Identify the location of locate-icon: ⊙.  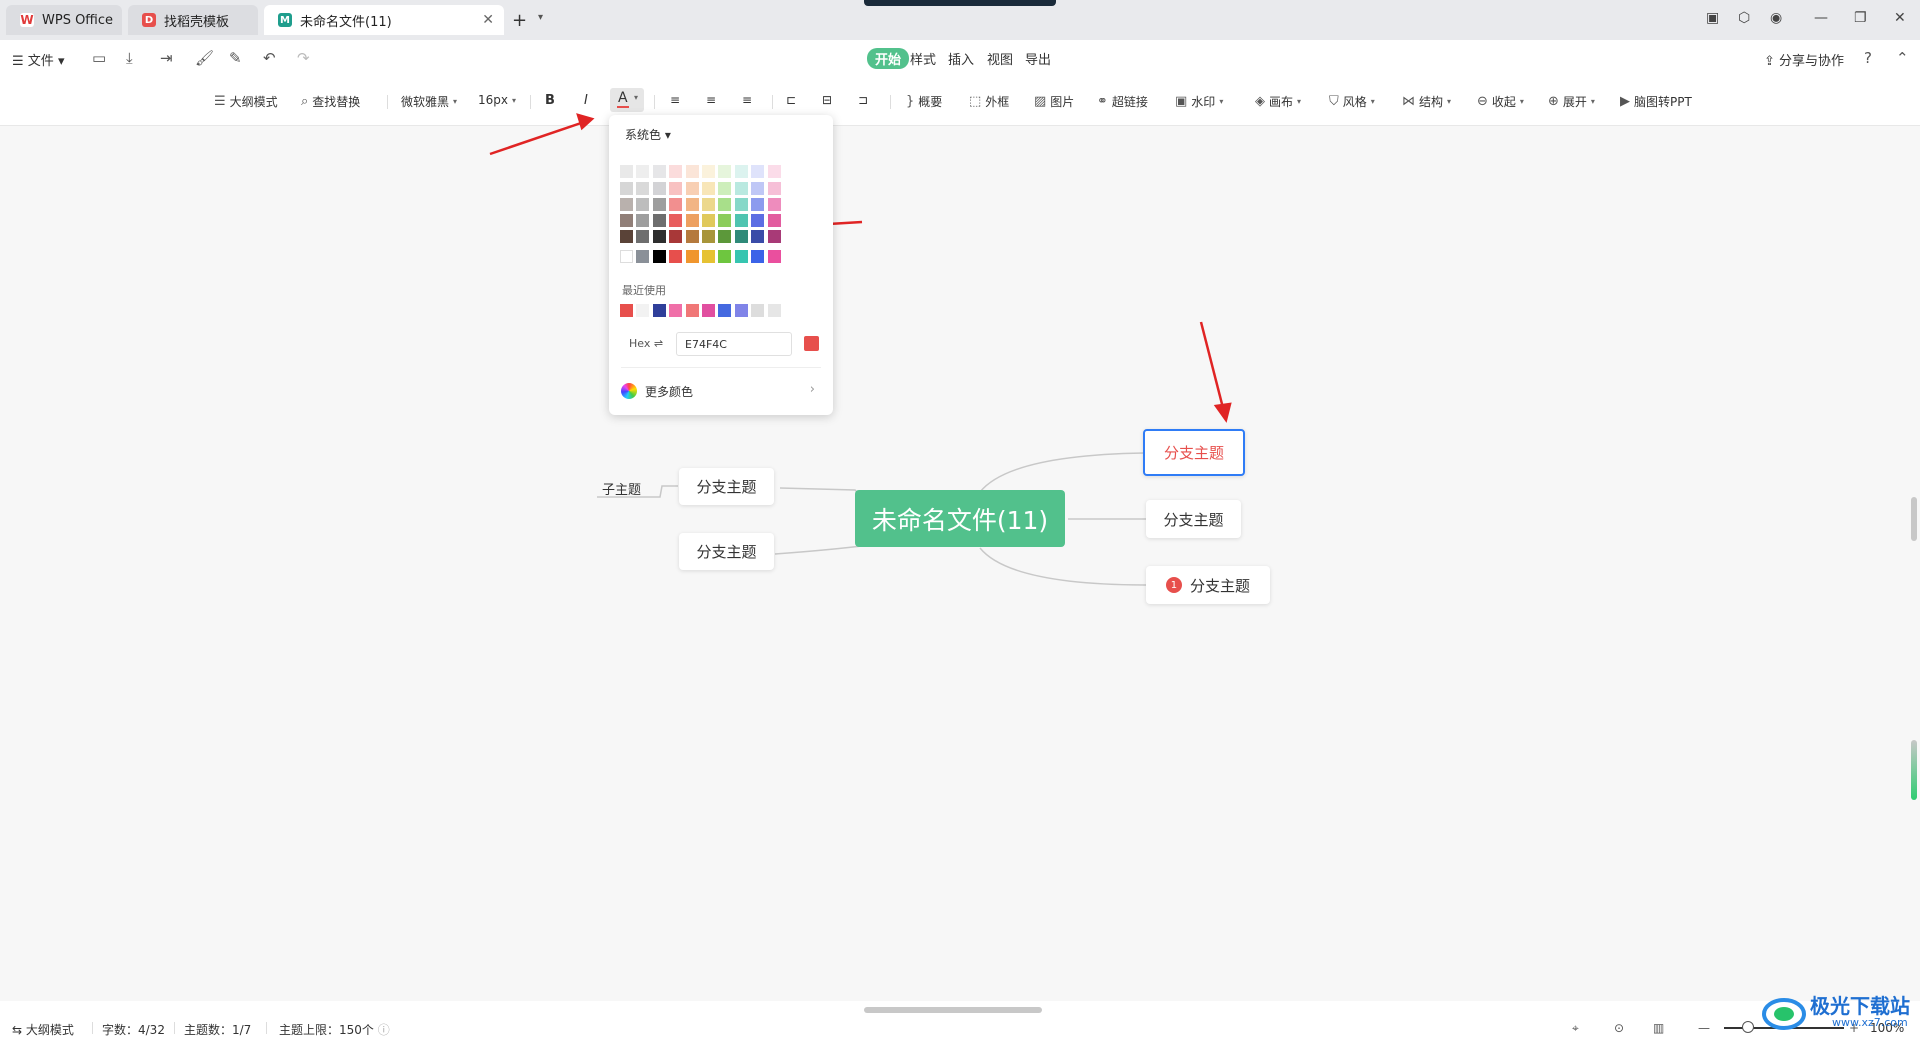
(1619, 1028).